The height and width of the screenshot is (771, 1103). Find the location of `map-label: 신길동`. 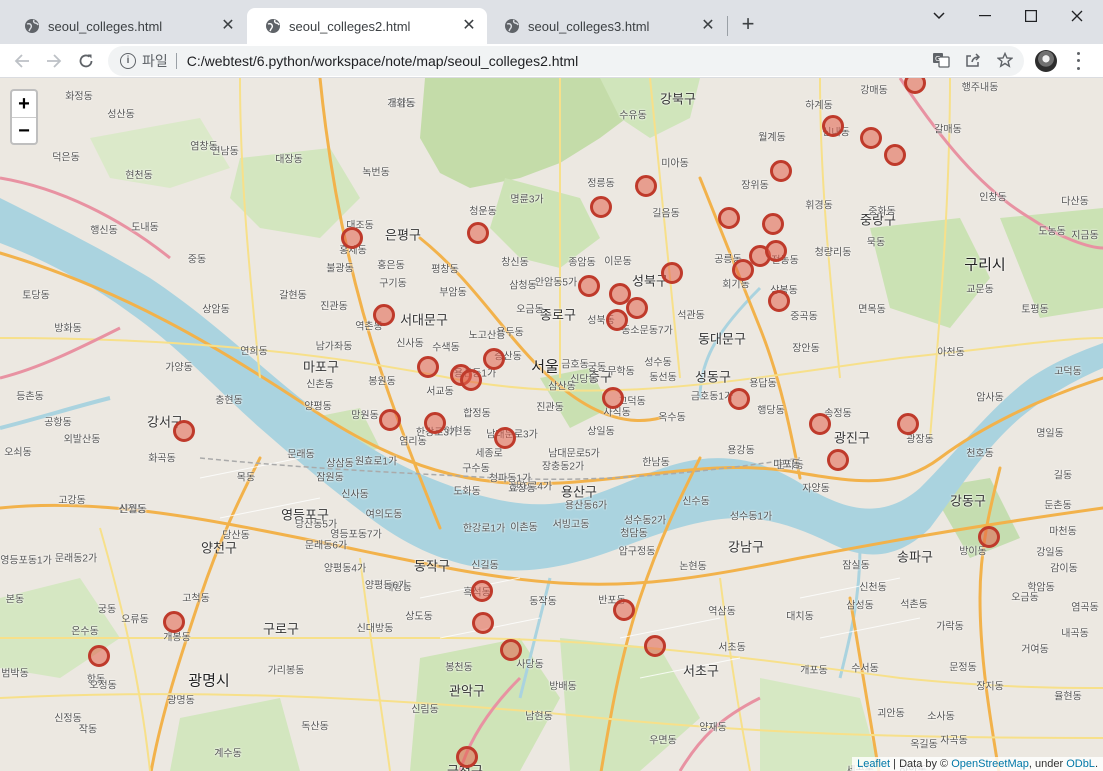

map-label: 신길동 is located at coordinates (485, 566).